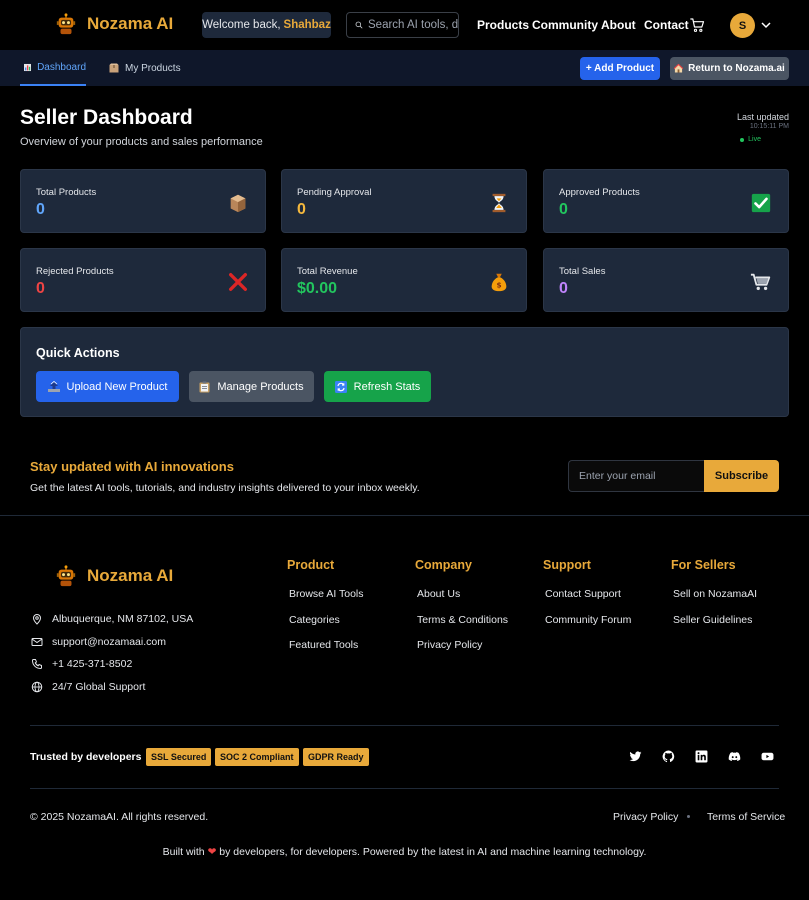 This screenshot has height=900, width=809. Describe the element at coordinates (620, 68) in the screenshot. I see `add-product-button: + Add Product` at that location.